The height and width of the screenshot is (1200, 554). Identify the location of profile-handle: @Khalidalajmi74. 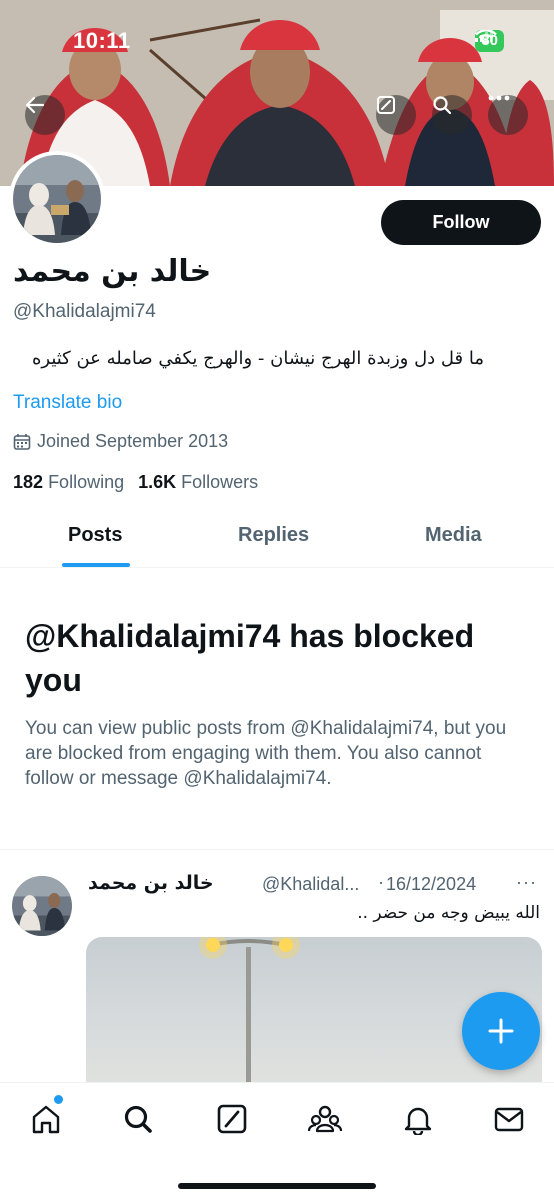
(84, 311).